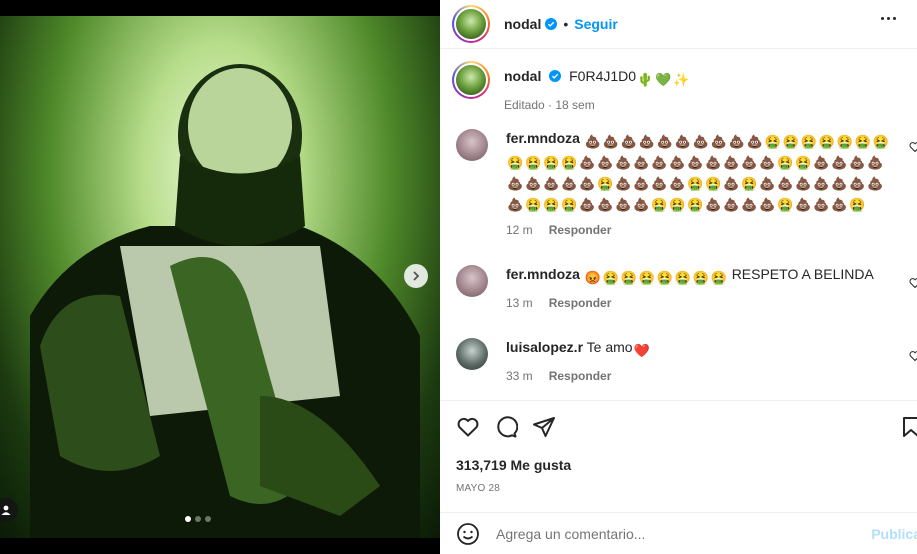 This screenshot has height=554, width=917. Describe the element at coordinates (471, 80) in the screenshot. I see `caption-author-avatar` at that location.